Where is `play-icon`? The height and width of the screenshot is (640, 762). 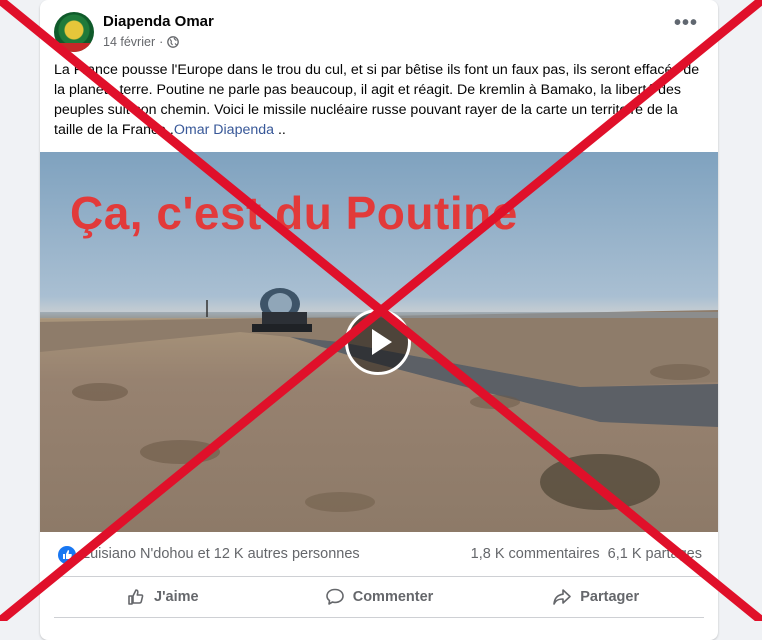
play-icon is located at coordinates (378, 342).